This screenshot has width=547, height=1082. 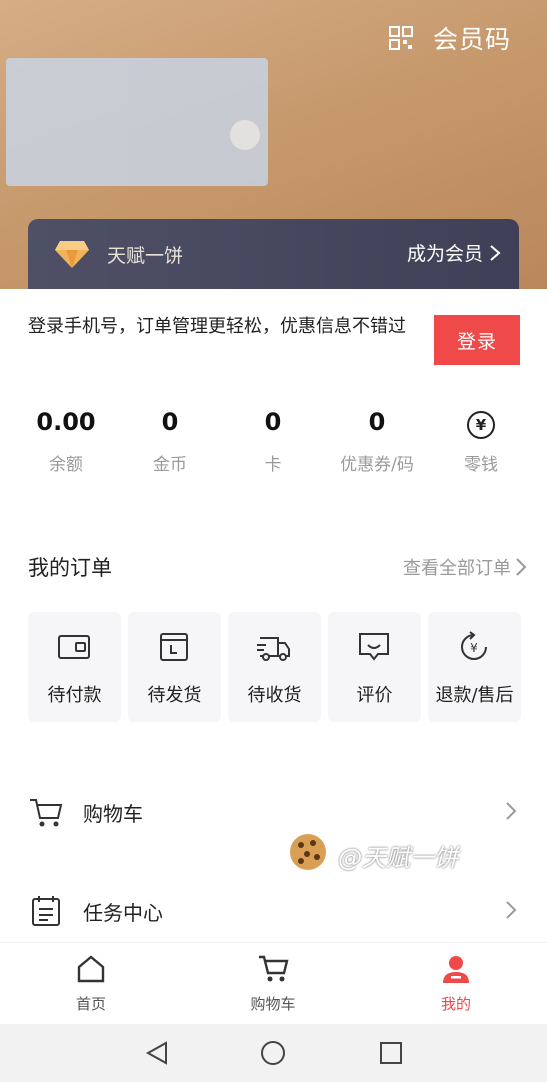 I want to click on avatar-badge, so click(x=245, y=135).